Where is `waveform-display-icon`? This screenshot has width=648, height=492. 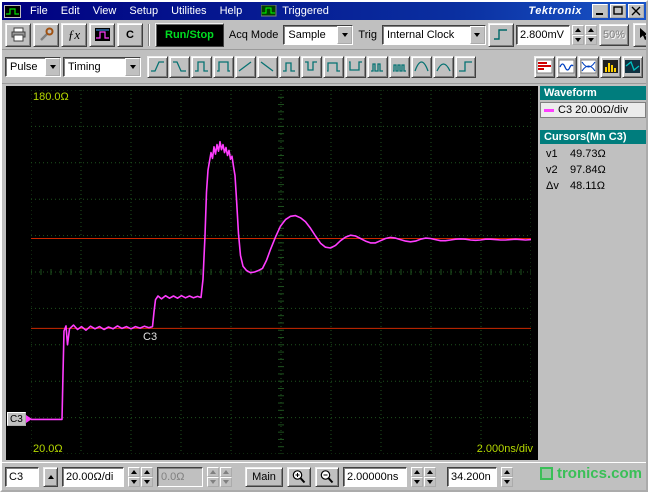
waveform-display-icon is located at coordinates (102, 34).